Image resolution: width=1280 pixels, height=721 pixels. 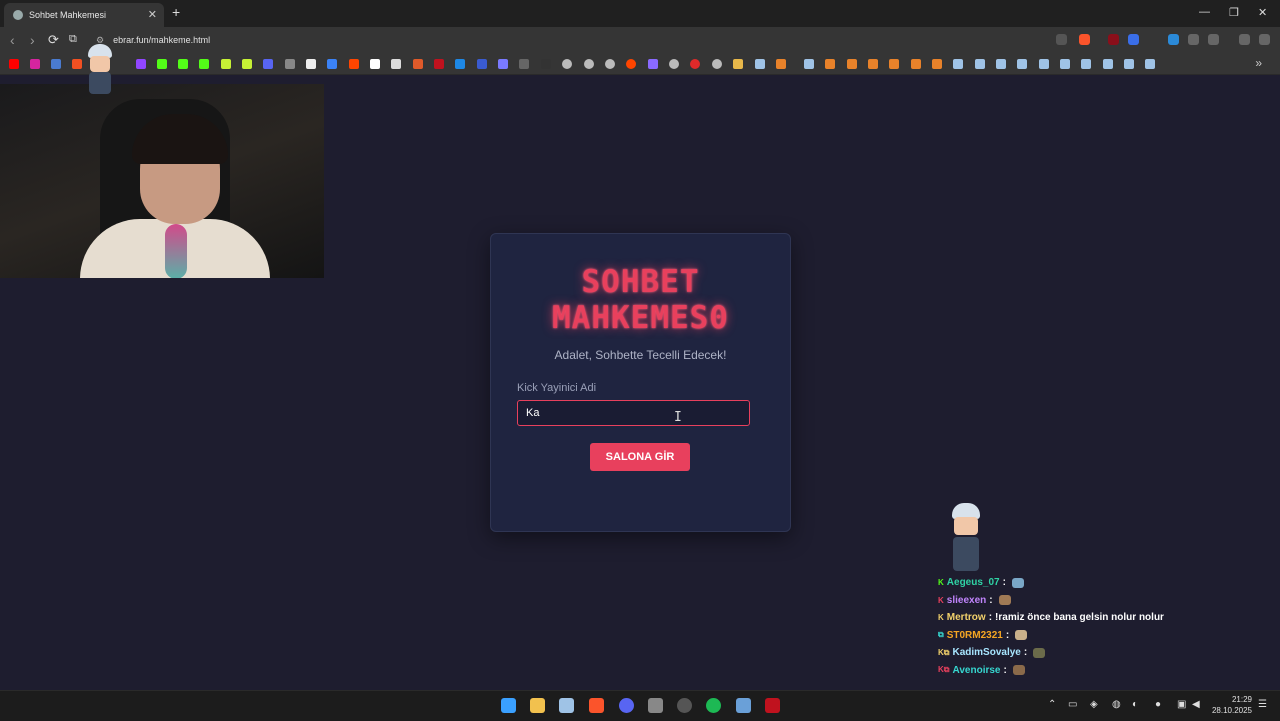 I want to click on clock-date: 28.10.2025, so click(x=1227, y=710).